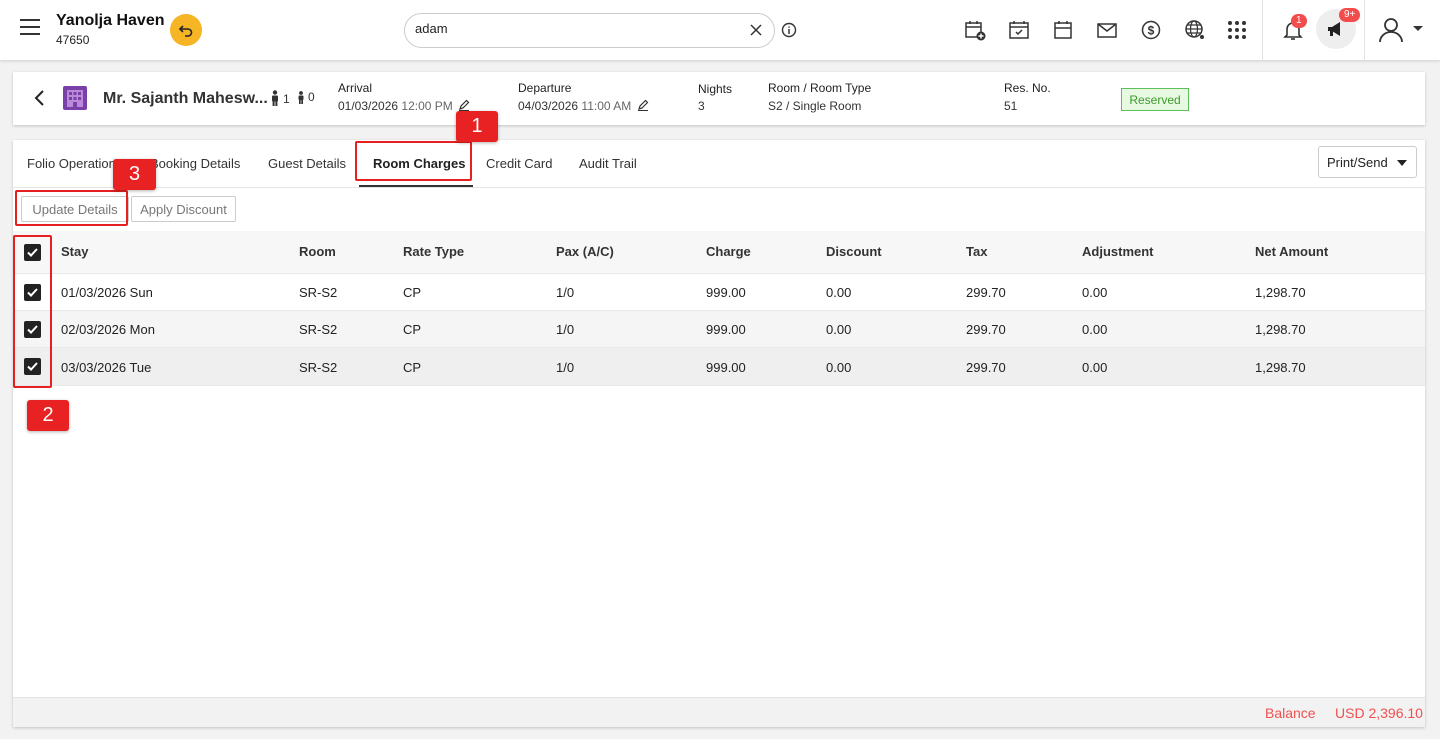  What do you see at coordinates (1379, 713) in the screenshot?
I see `balance-value: USD 2,396.10` at bounding box center [1379, 713].